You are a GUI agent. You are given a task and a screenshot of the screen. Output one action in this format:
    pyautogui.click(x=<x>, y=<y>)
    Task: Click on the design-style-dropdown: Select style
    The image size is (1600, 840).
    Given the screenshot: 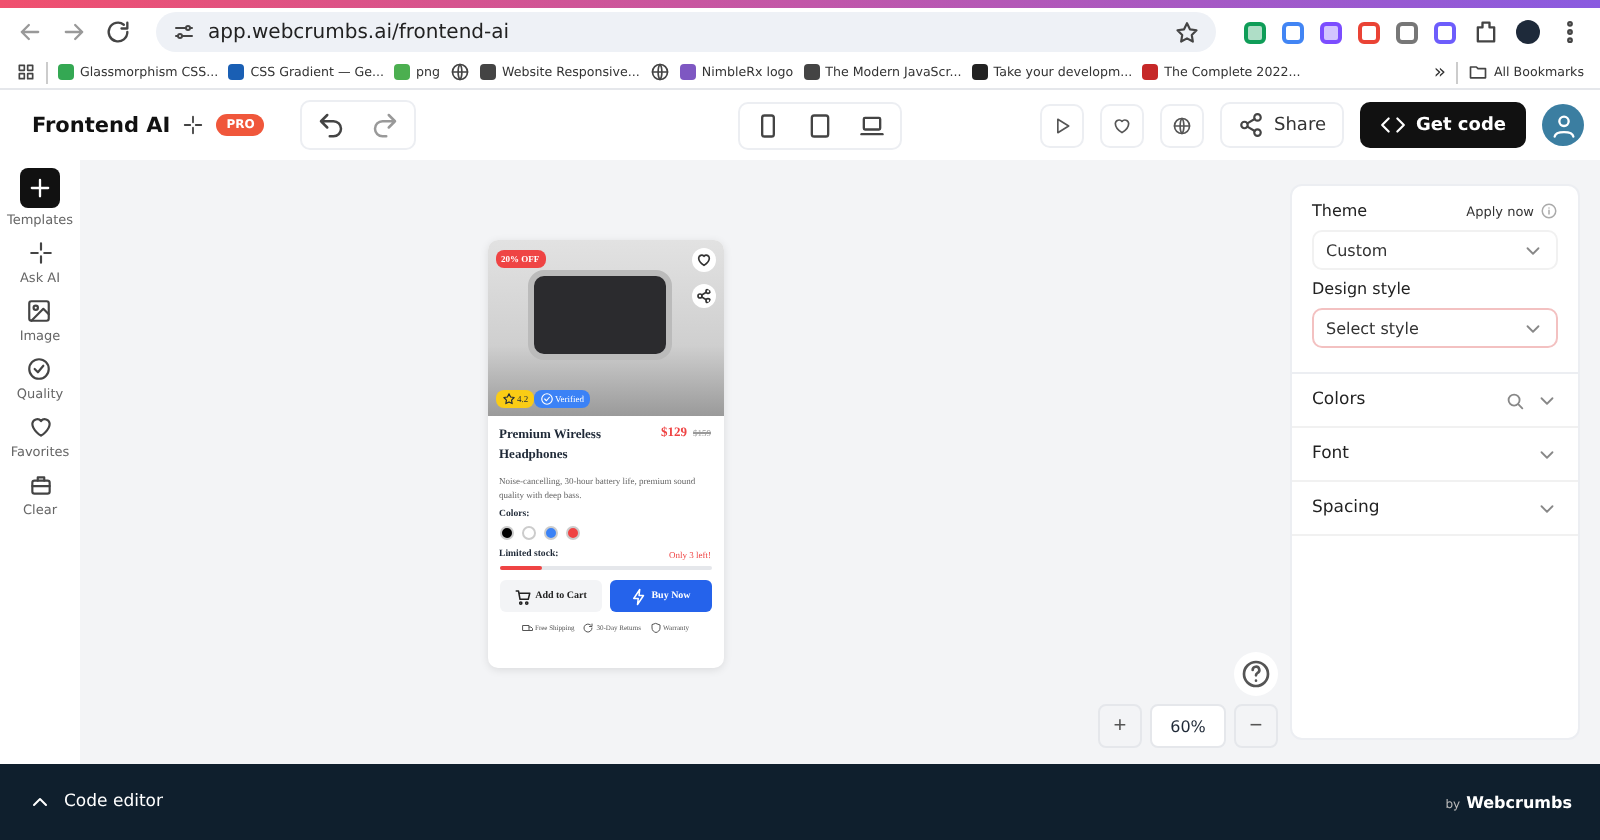 What is the action you would take?
    pyautogui.click(x=1435, y=328)
    